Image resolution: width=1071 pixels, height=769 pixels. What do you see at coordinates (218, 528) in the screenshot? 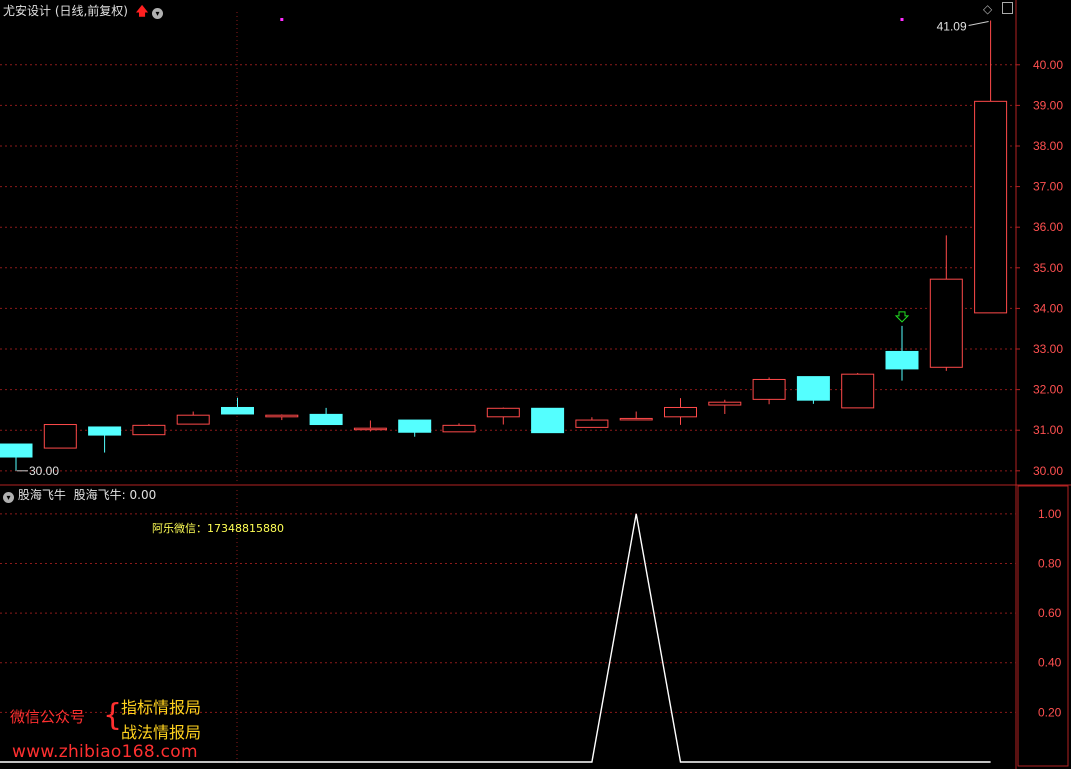
I see `contact-note: 阿乐微信：17348815880` at bounding box center [218, 528].